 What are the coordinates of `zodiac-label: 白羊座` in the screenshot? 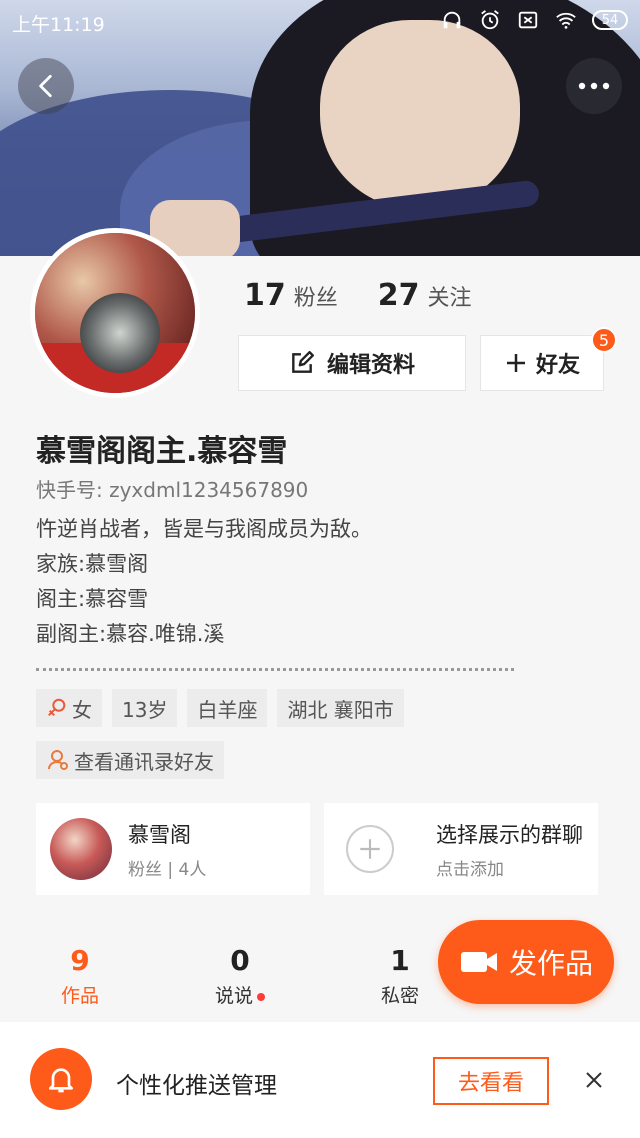 It's located at (227, 709).